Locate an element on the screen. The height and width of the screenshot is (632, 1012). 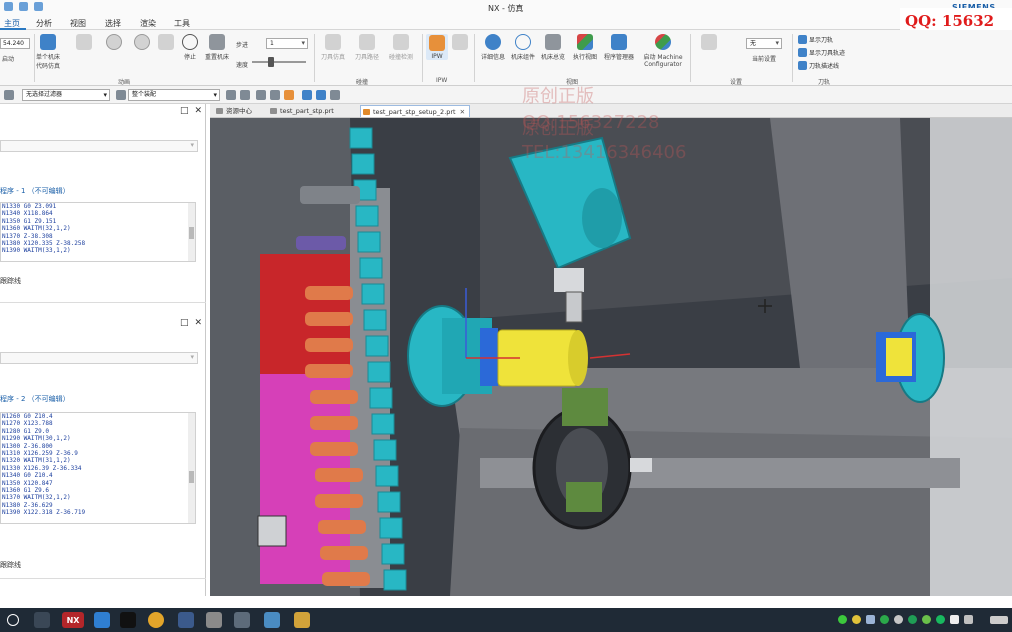
toolpath-icon is located at coordinates (802, 39).